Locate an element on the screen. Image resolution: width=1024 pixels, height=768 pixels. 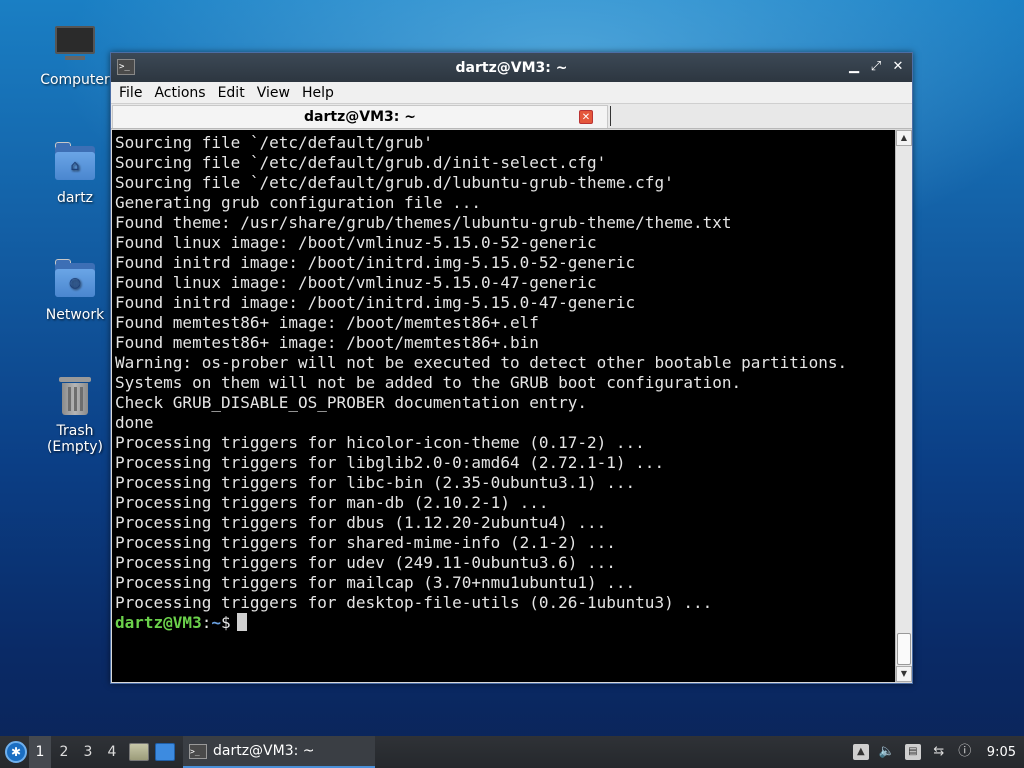
desktop-icon-trash: Trash (Empty) is located at coordinates (75, 414).